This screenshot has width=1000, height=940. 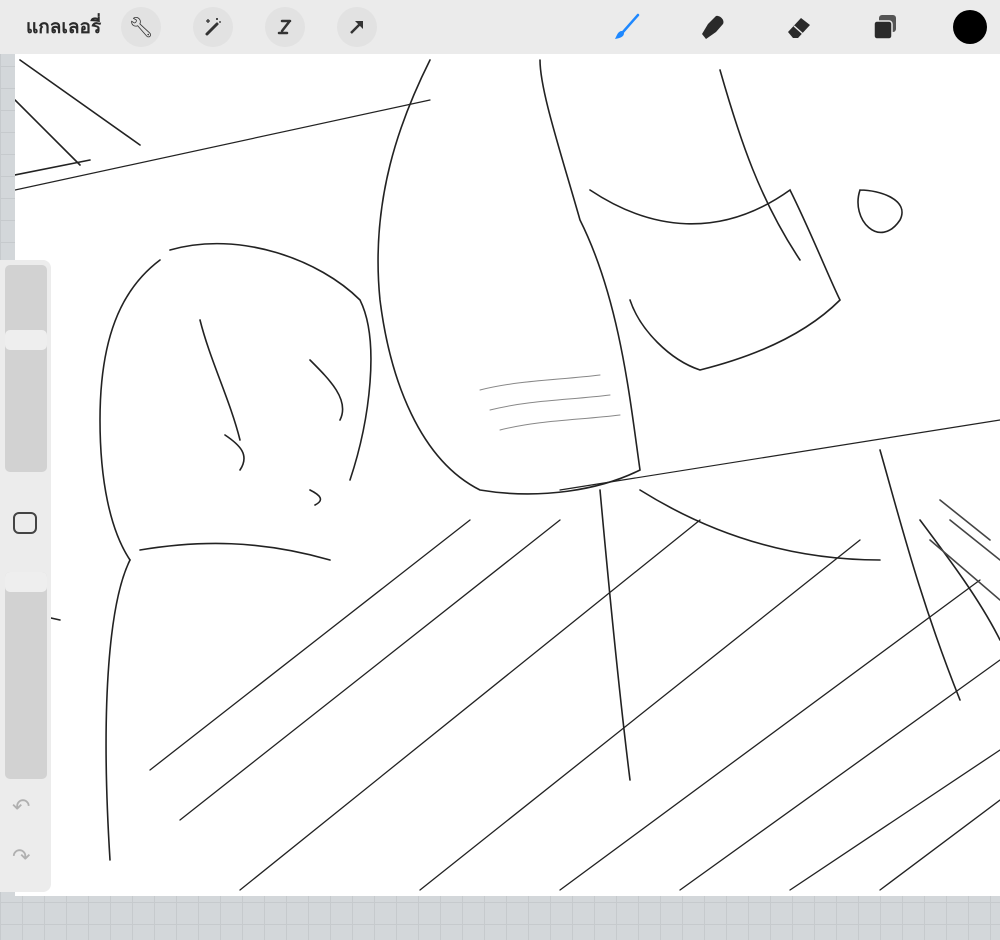 I want to click on magic-wand-icon, so click(x=213, y=27).